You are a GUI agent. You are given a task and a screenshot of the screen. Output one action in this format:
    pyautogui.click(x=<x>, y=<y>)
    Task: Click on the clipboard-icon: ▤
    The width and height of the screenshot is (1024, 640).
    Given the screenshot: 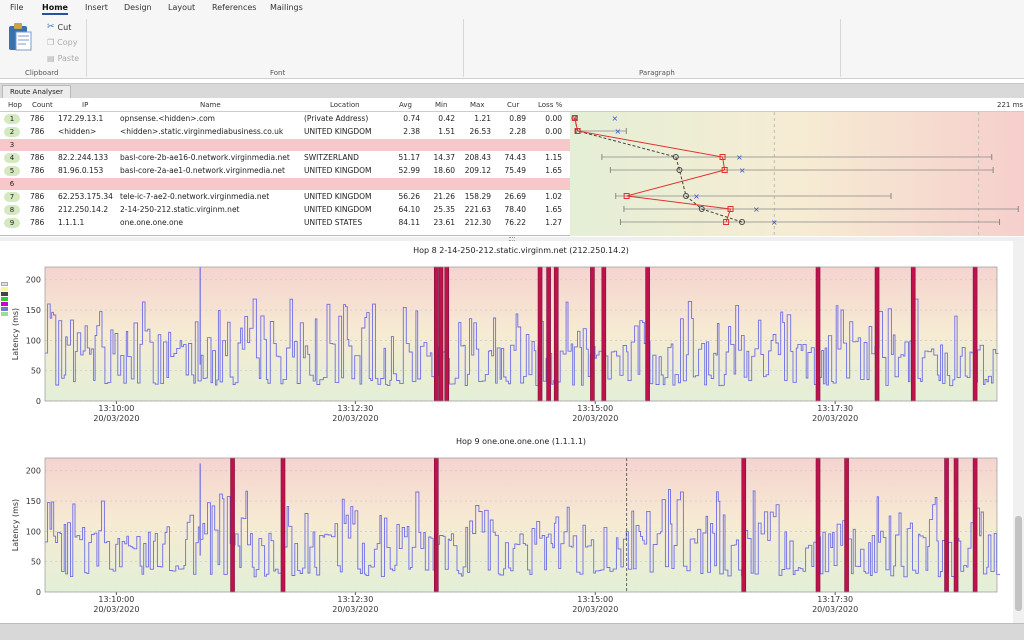 What is the action you would take?
    pyautogui.click(x=51, y=58)
    